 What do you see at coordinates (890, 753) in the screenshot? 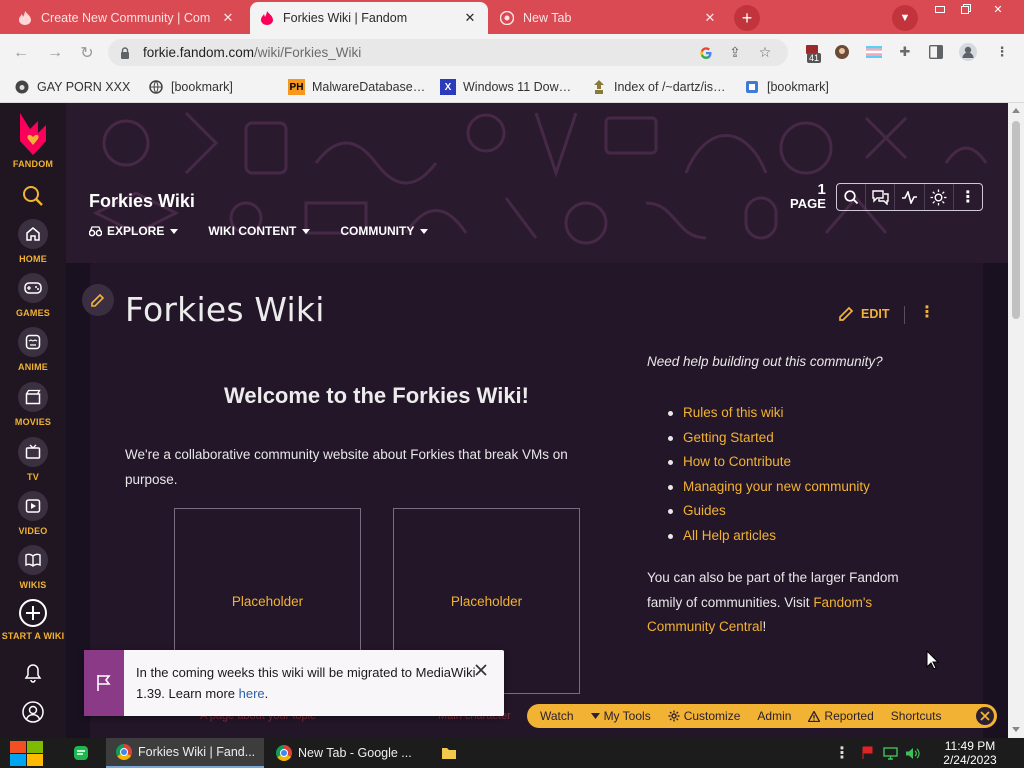
I see `network-icon` at bounding box center [890, 753].